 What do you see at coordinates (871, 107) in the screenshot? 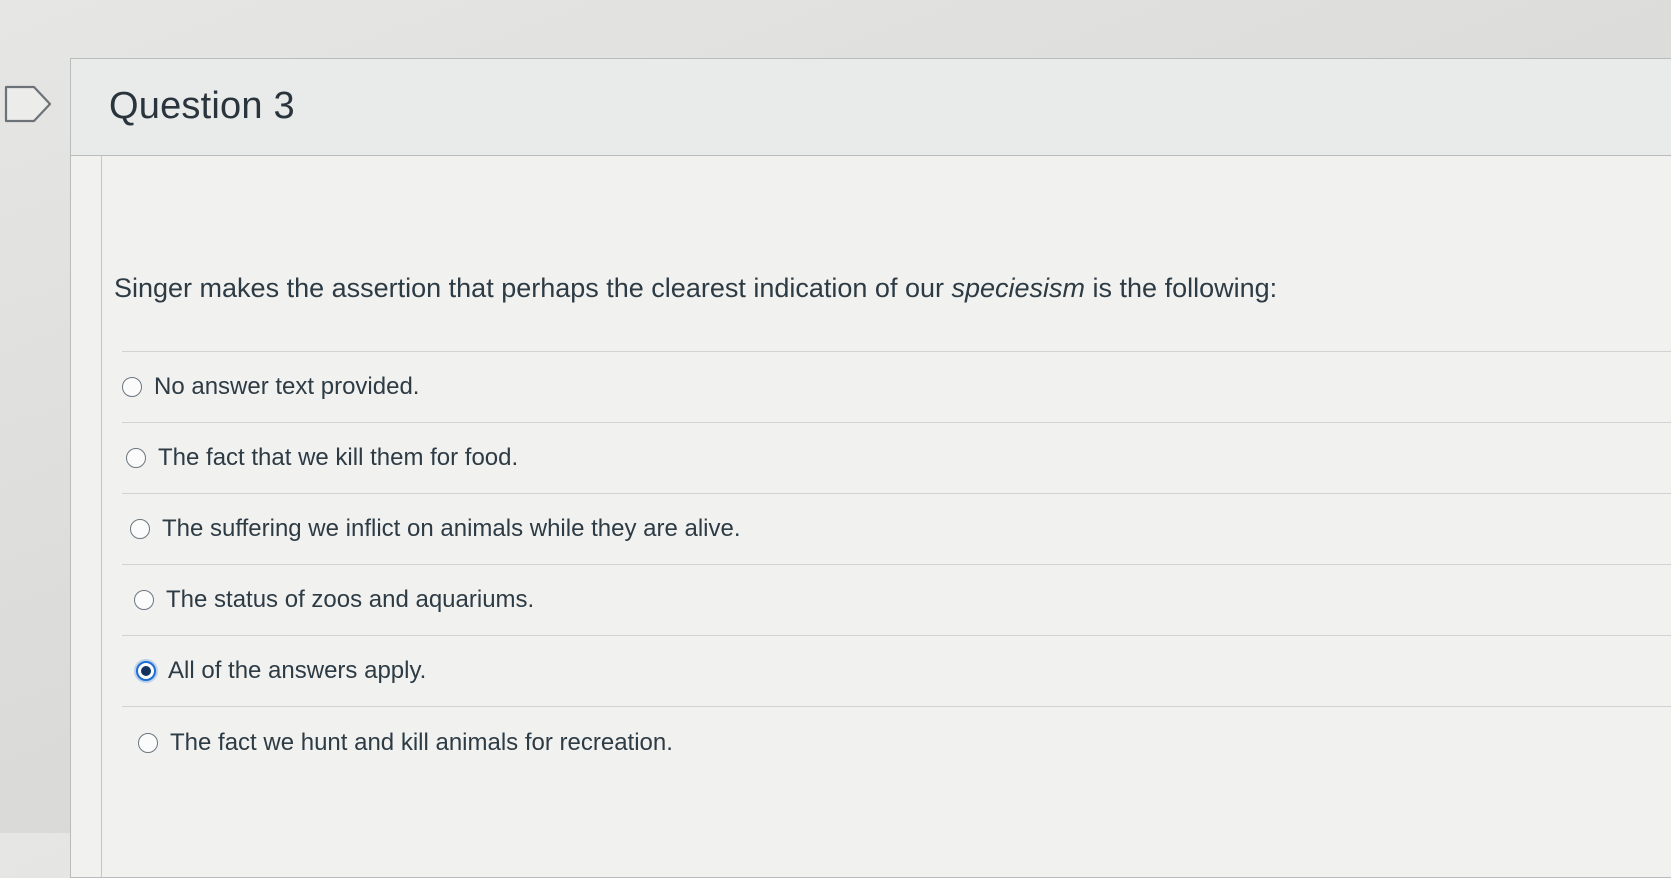
I see `question-header: Question 3` at bounding box center [871, 107].